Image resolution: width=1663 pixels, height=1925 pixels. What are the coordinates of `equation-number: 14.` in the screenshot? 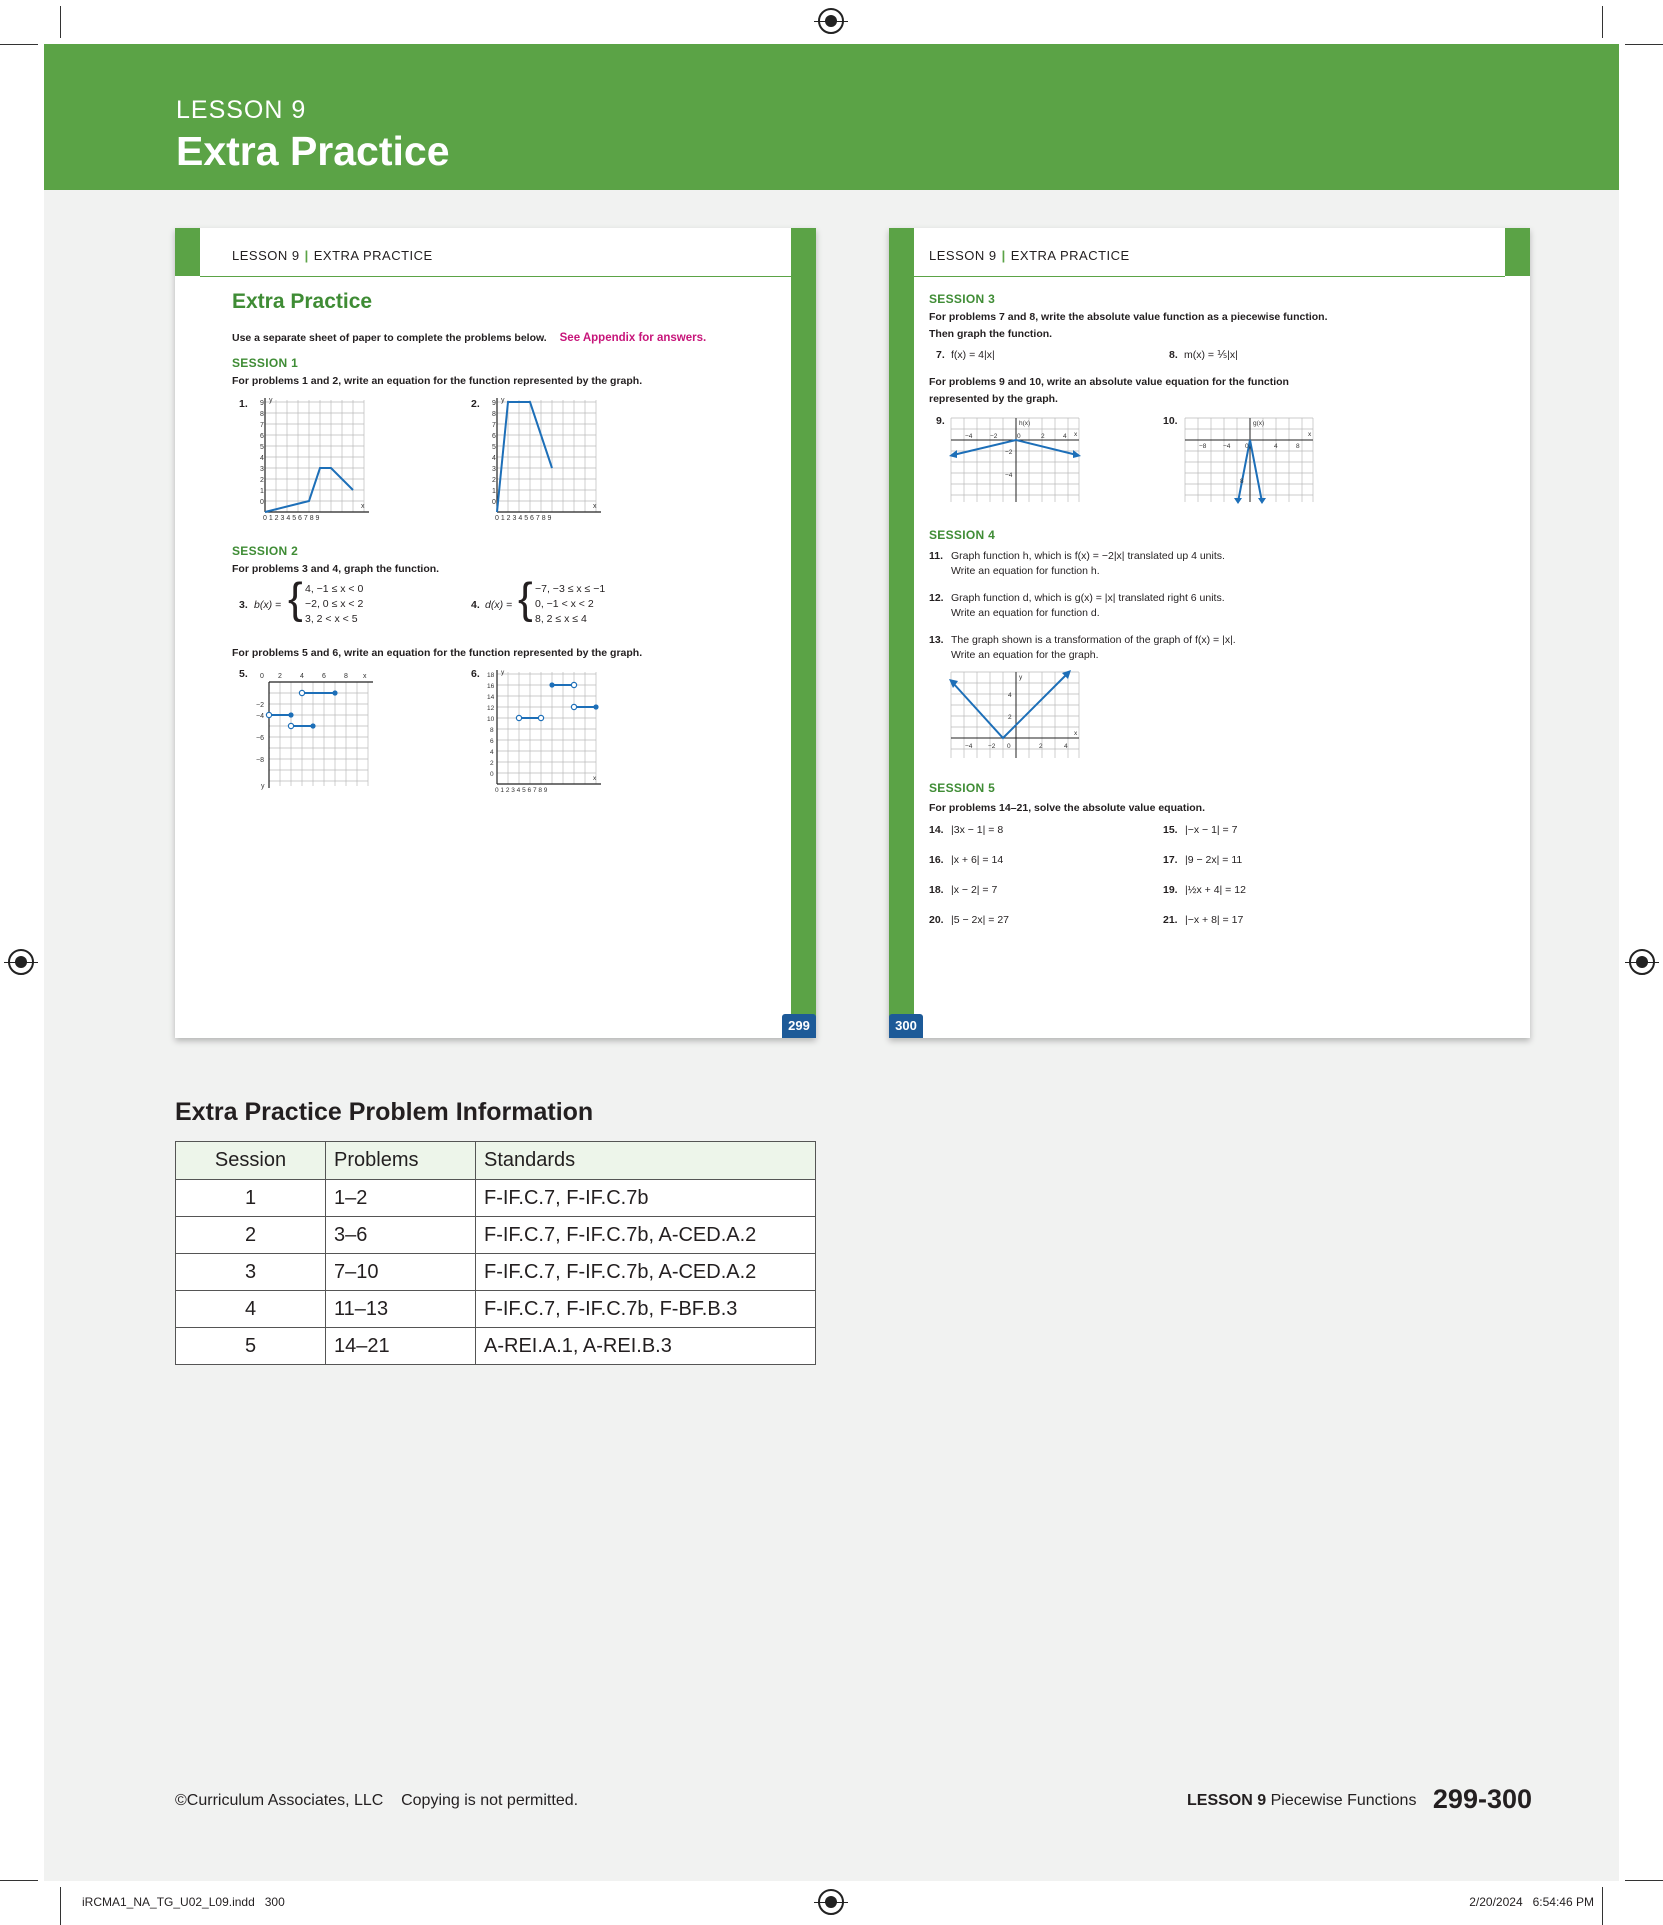 It's located at (936, 830).